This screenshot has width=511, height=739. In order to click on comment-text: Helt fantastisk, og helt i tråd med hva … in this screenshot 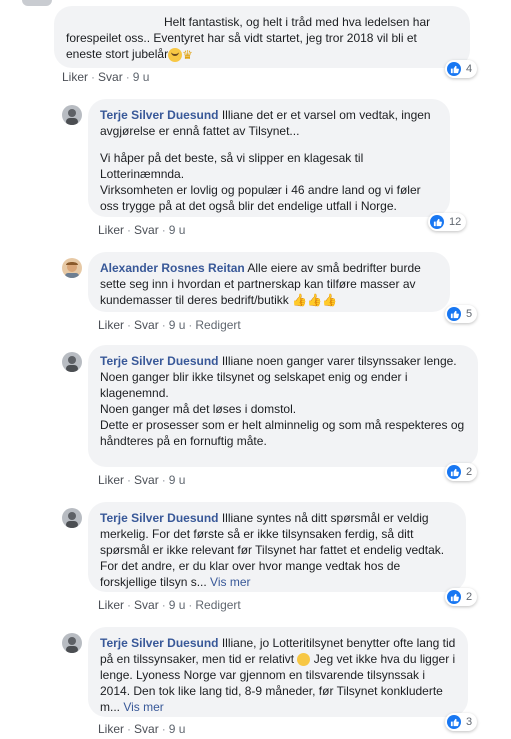, I will do `click(262, 22)`.